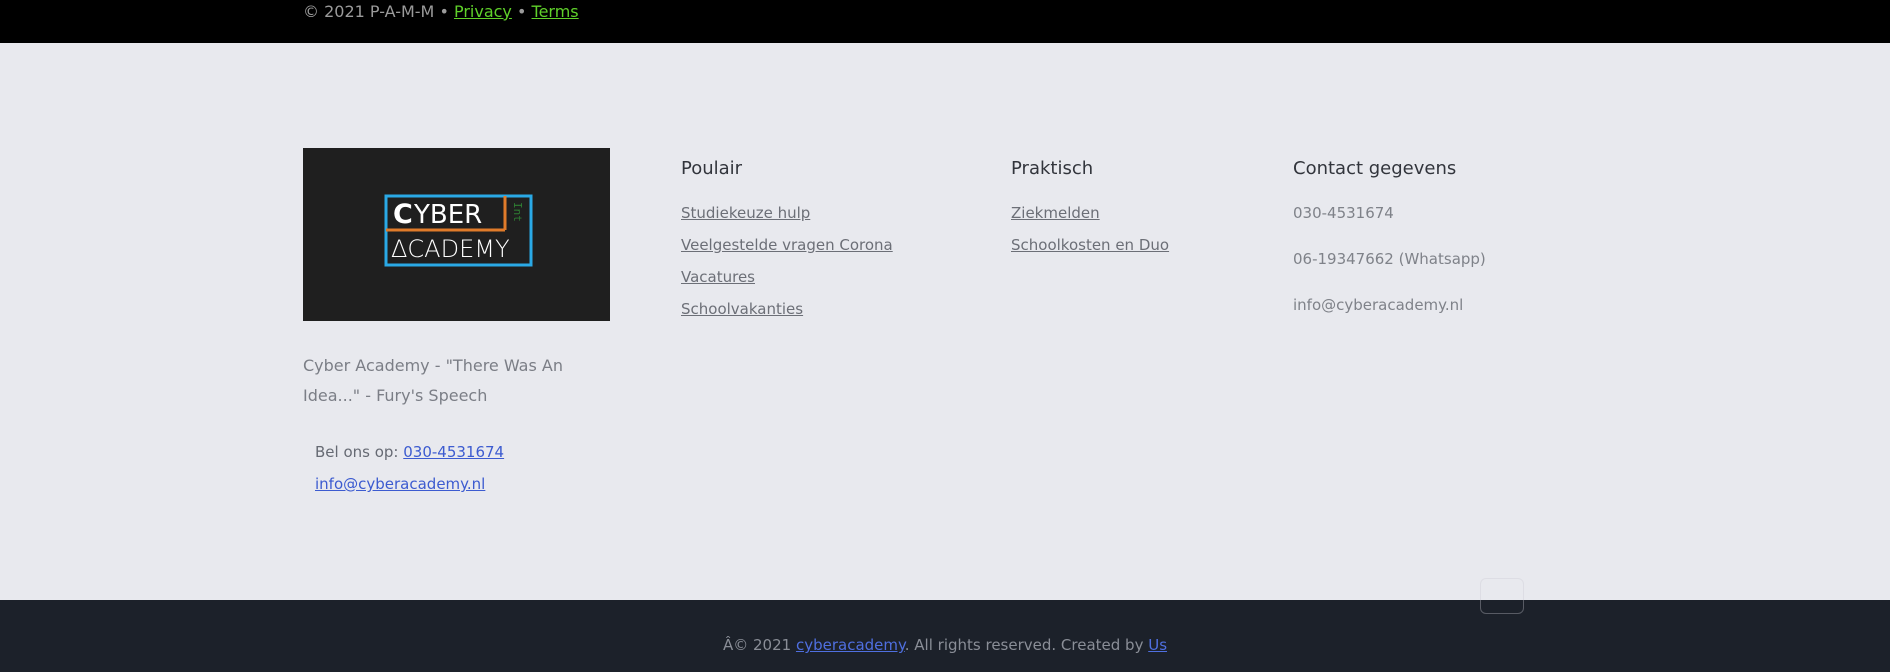 The image size is (1890, 672). I want to click on top-copyright-text: © 2021 P-A-M-M • Privacy • Terms, so click(441, 12).